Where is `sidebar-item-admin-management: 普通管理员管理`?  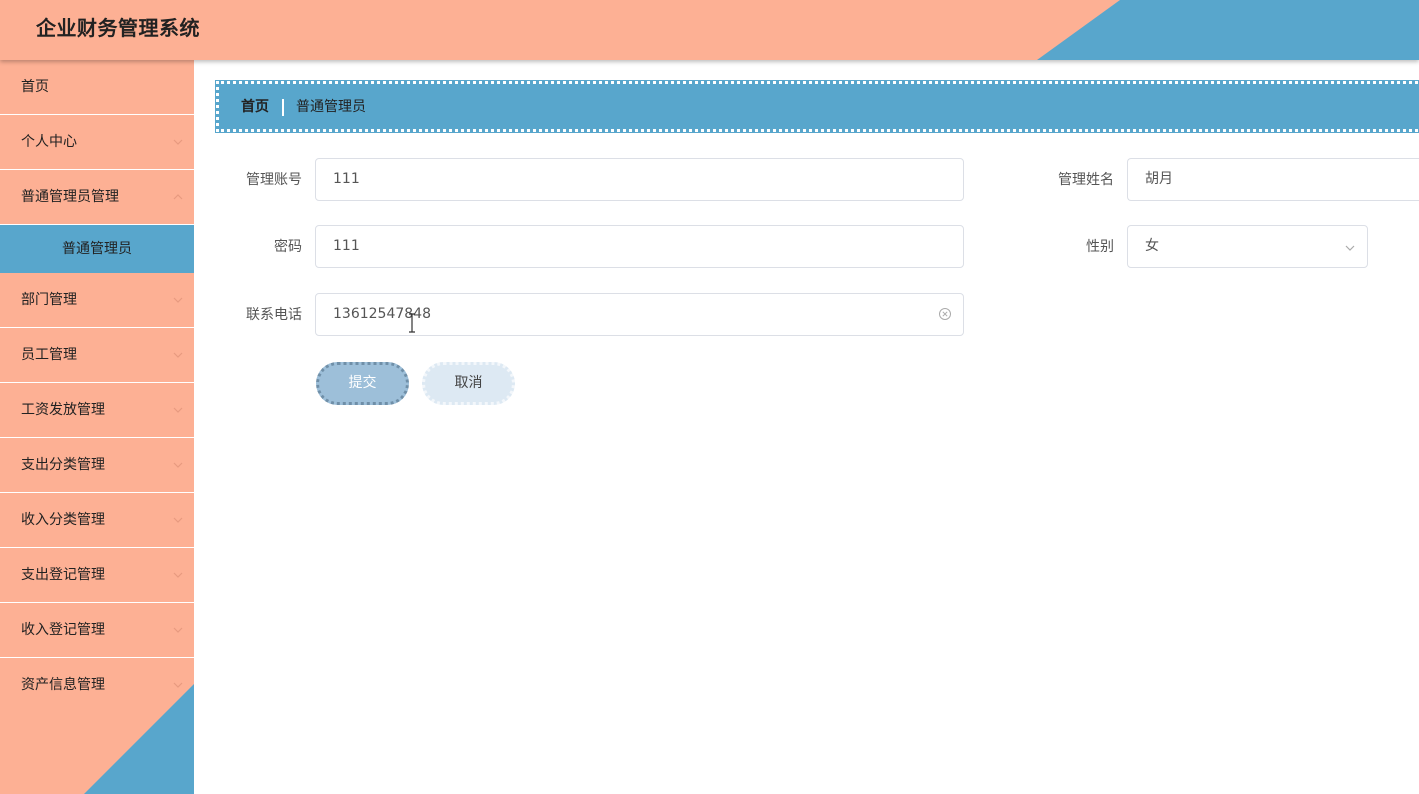 sidebar-item-admin-management: 普通管理员管理 is located at coordinates (97, 197).